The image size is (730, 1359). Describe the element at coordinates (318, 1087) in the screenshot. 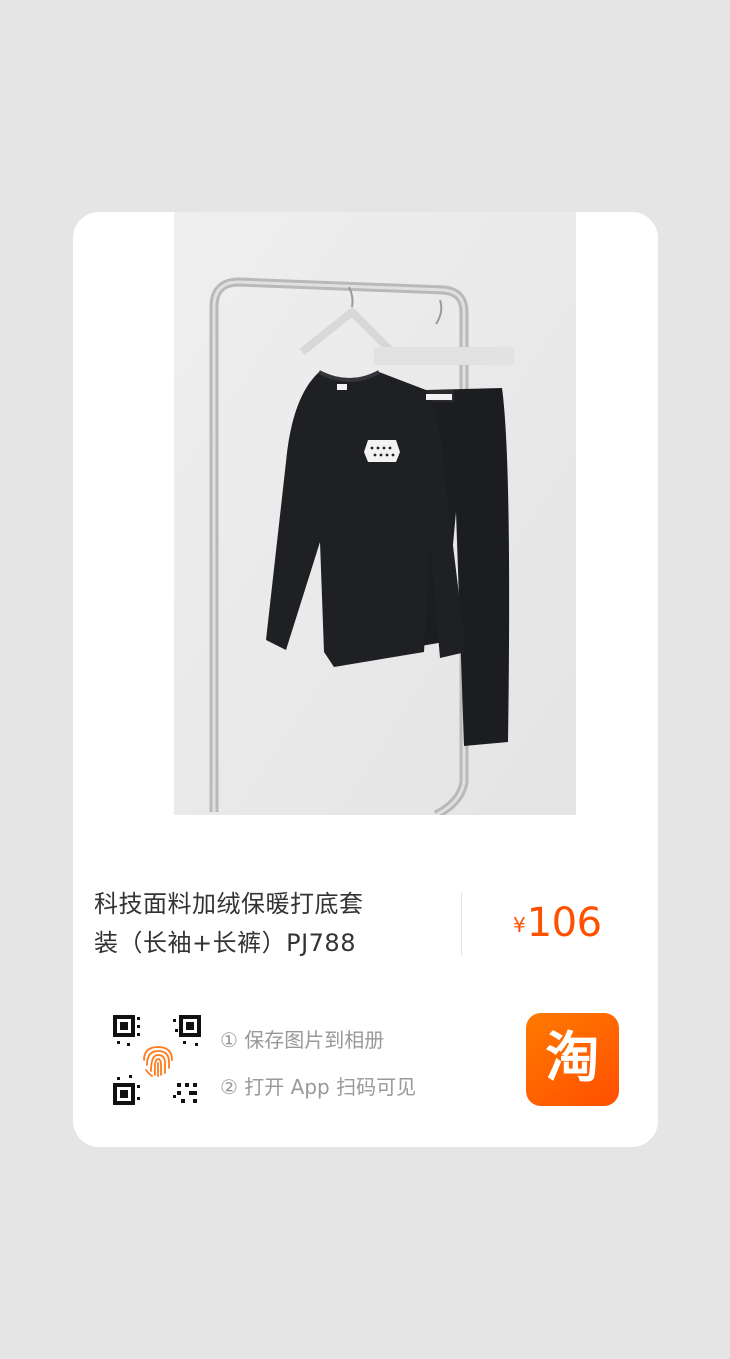

I see `instruction-step-2: ② 打开 App 扫码可见` at that location.